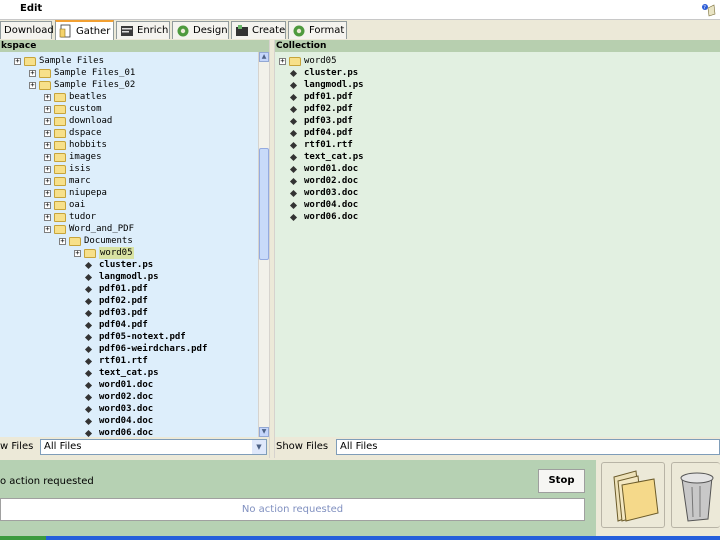 Image resolution: width=720 pixels, height=540 pixels. Describe the element at coordinates (259, 447) in the screenshot. I see `chevron-down-icon: ▼` at that location.